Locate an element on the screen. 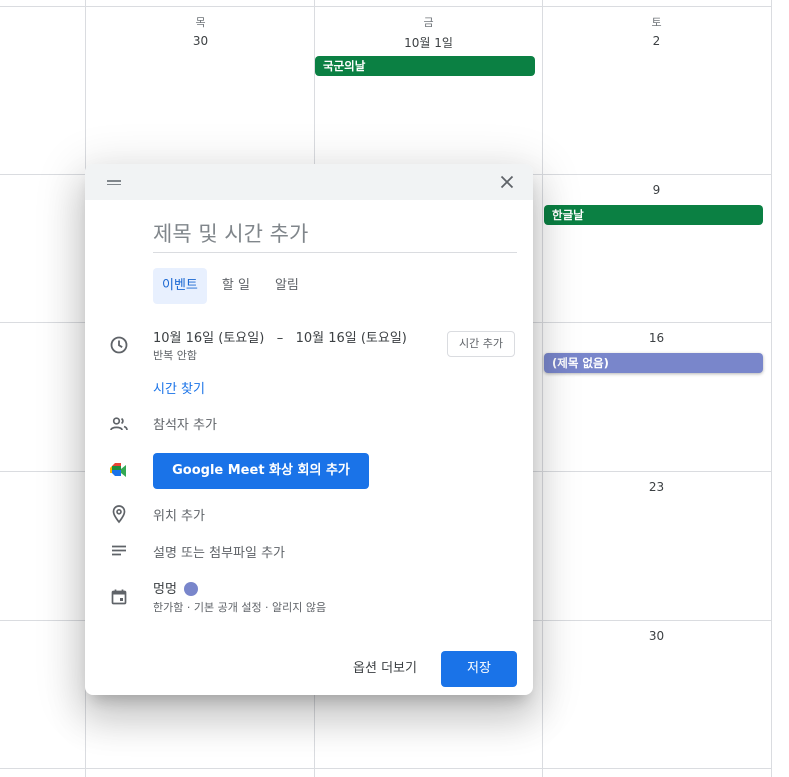  location-pin-icon is located at coordinates (119, 514).